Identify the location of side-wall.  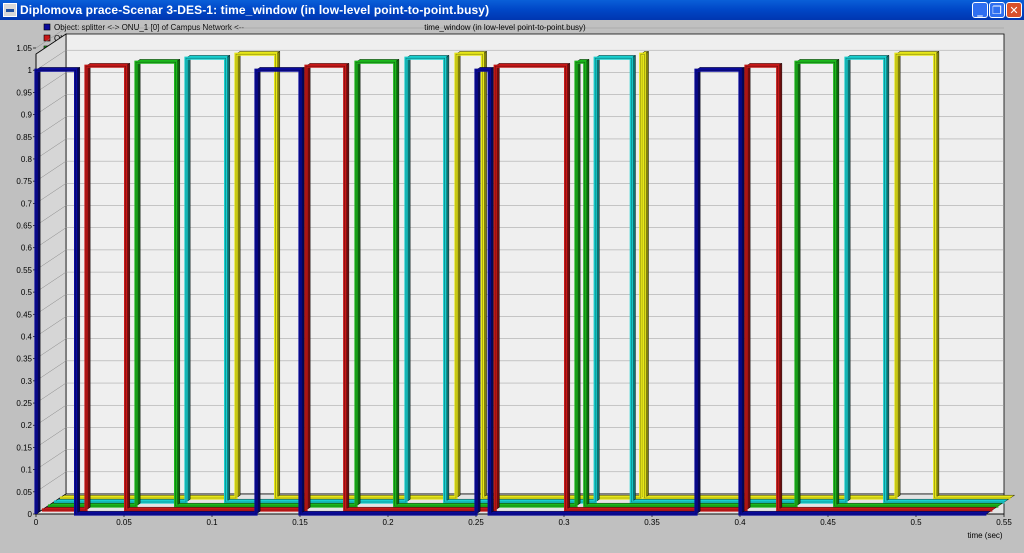
(51, 274).